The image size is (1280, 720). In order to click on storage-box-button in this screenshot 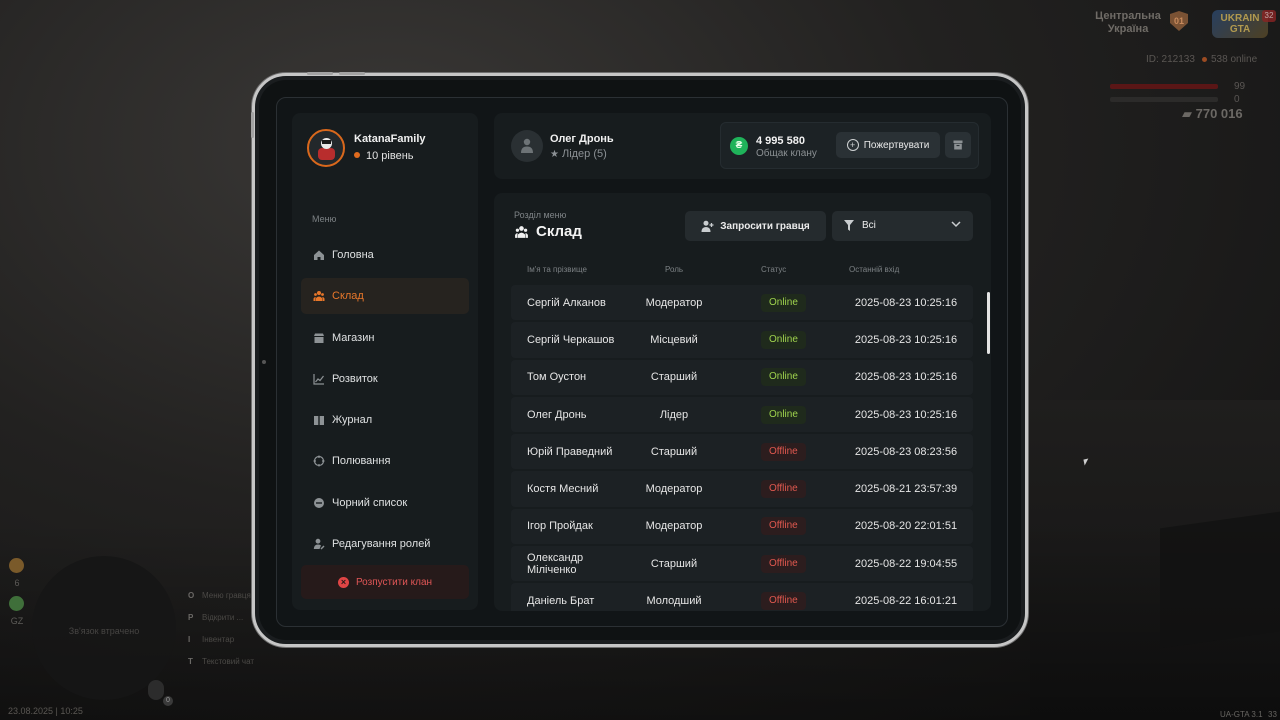, I will do `click(958, 145)`.